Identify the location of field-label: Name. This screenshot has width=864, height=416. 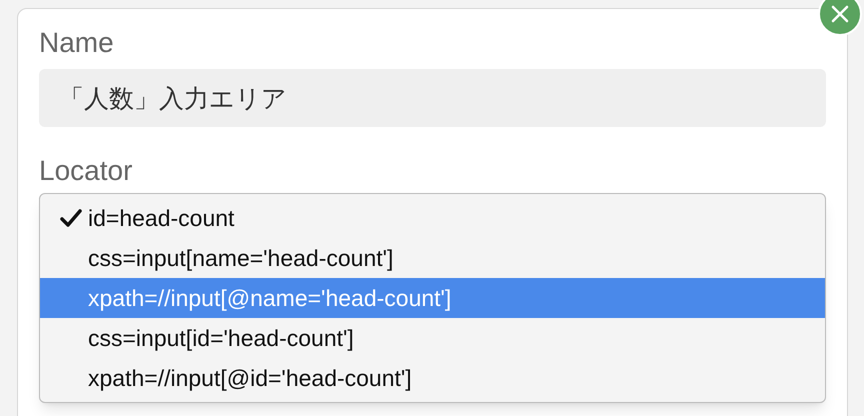
(77, 43).